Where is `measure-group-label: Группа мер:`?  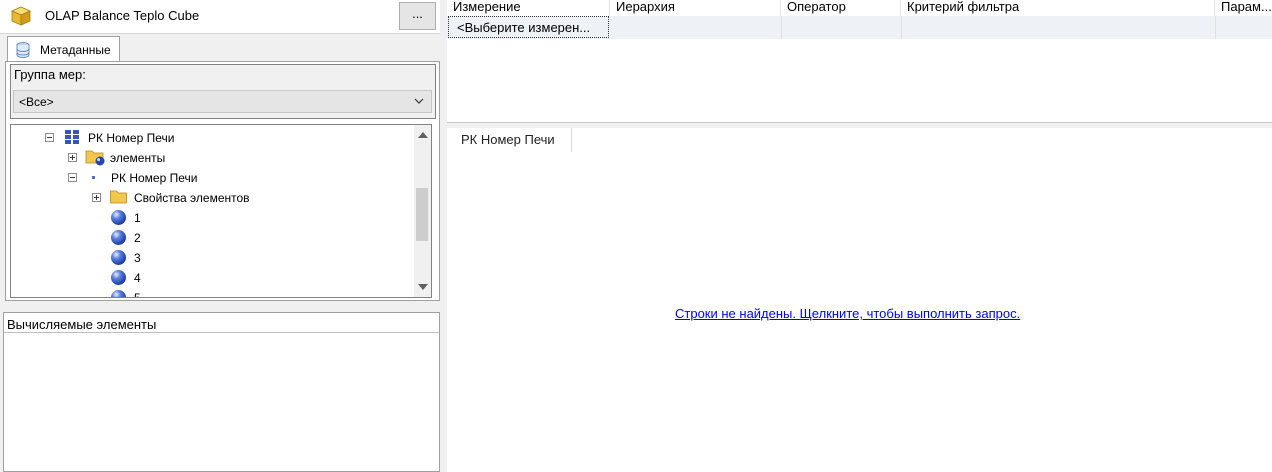 measure-group-label: Группа мер: is located at coordinates (50, 74).